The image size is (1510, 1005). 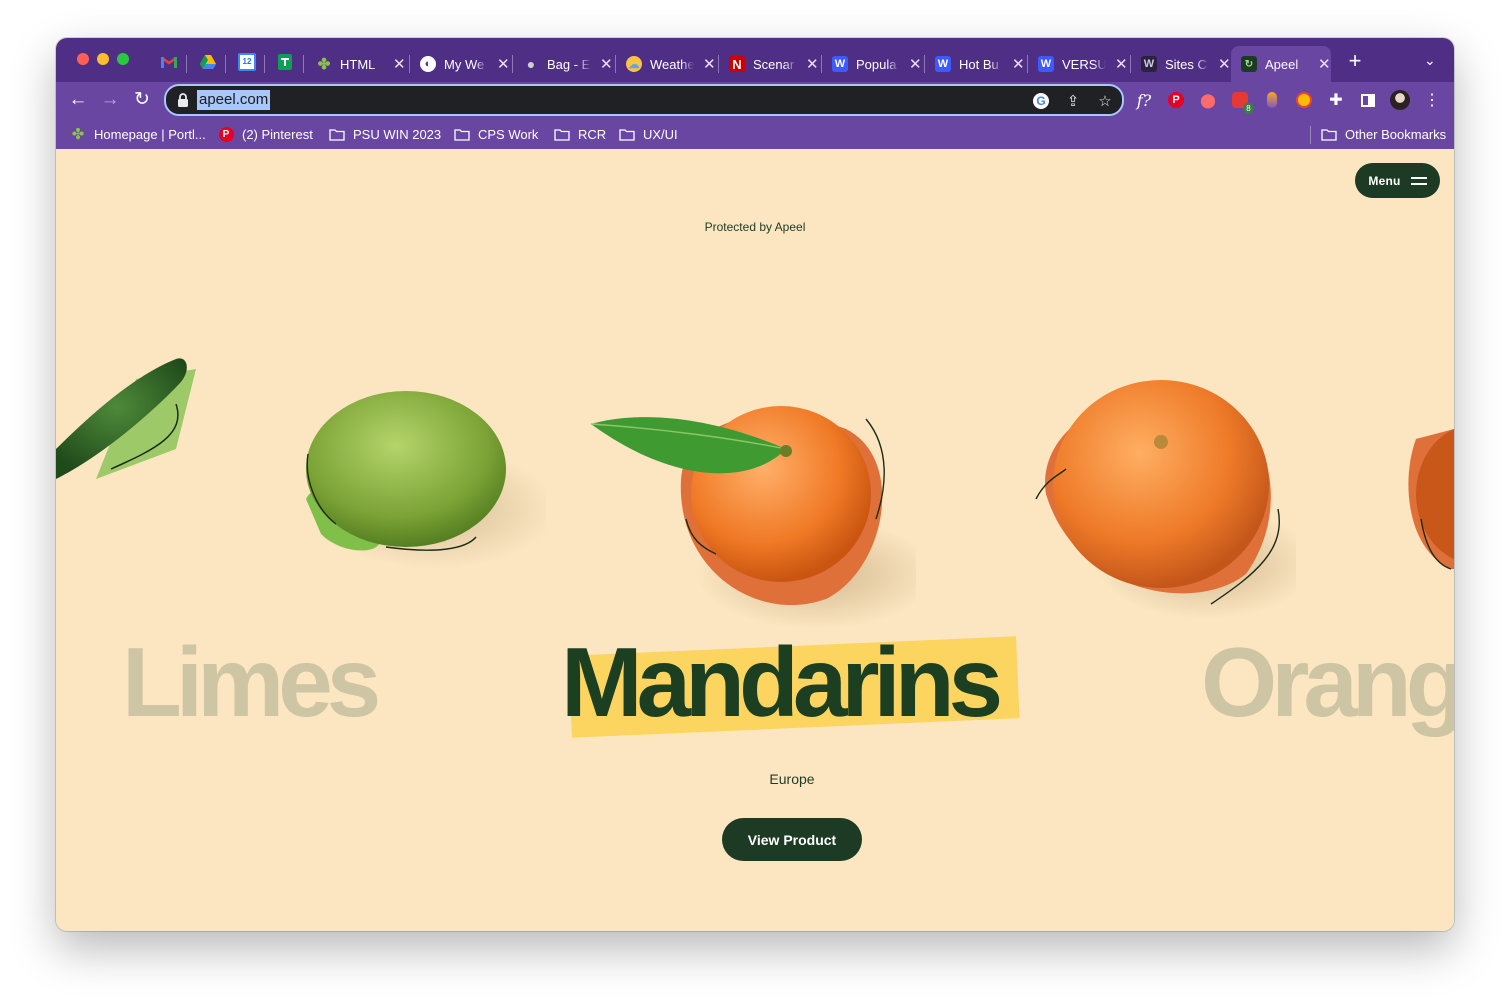 What do you see at coordinates (792, 779) in the screenshot?
I see `region-label: Europe` at bounding box center [792, 779].